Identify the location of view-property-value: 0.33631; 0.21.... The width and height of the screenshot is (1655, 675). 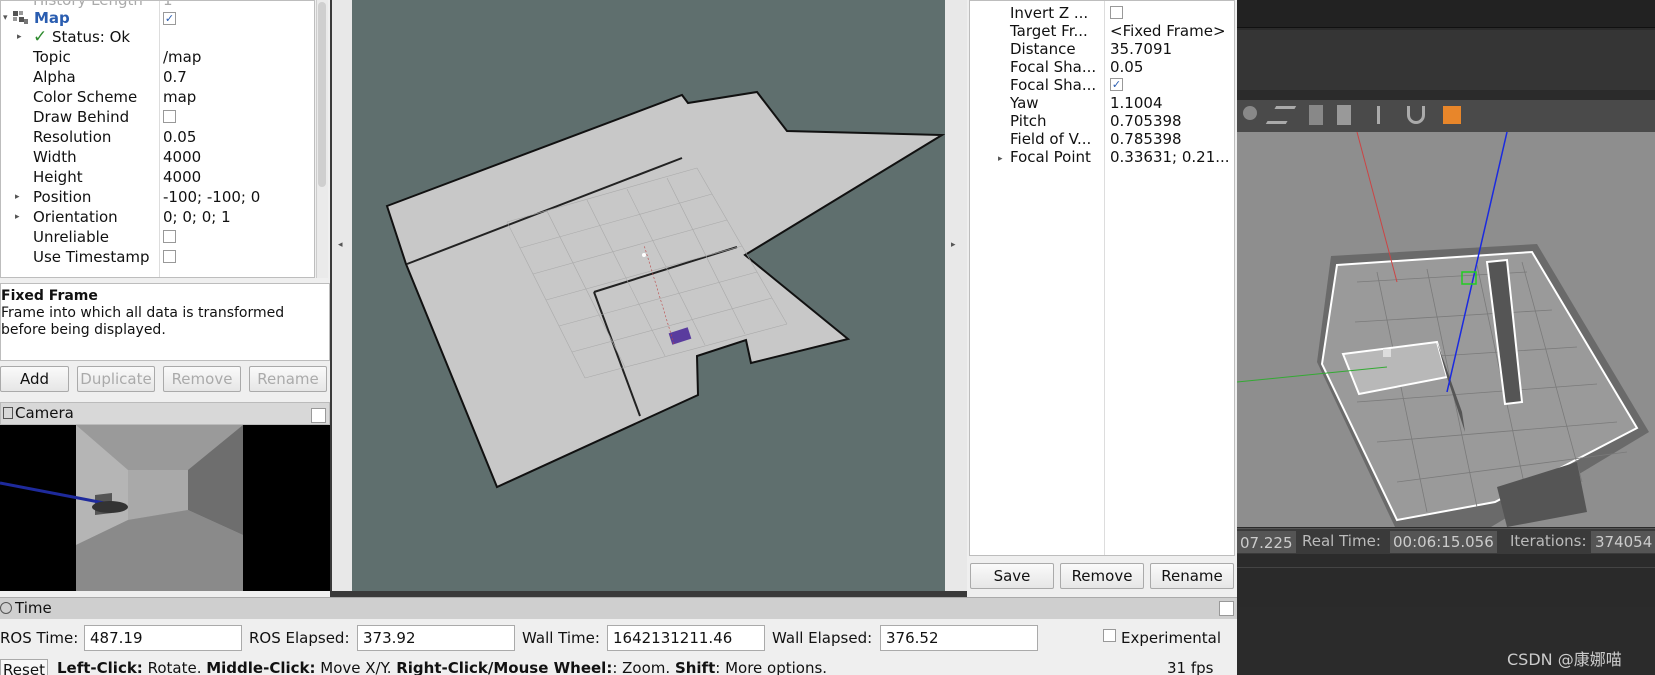
(1170, 157).